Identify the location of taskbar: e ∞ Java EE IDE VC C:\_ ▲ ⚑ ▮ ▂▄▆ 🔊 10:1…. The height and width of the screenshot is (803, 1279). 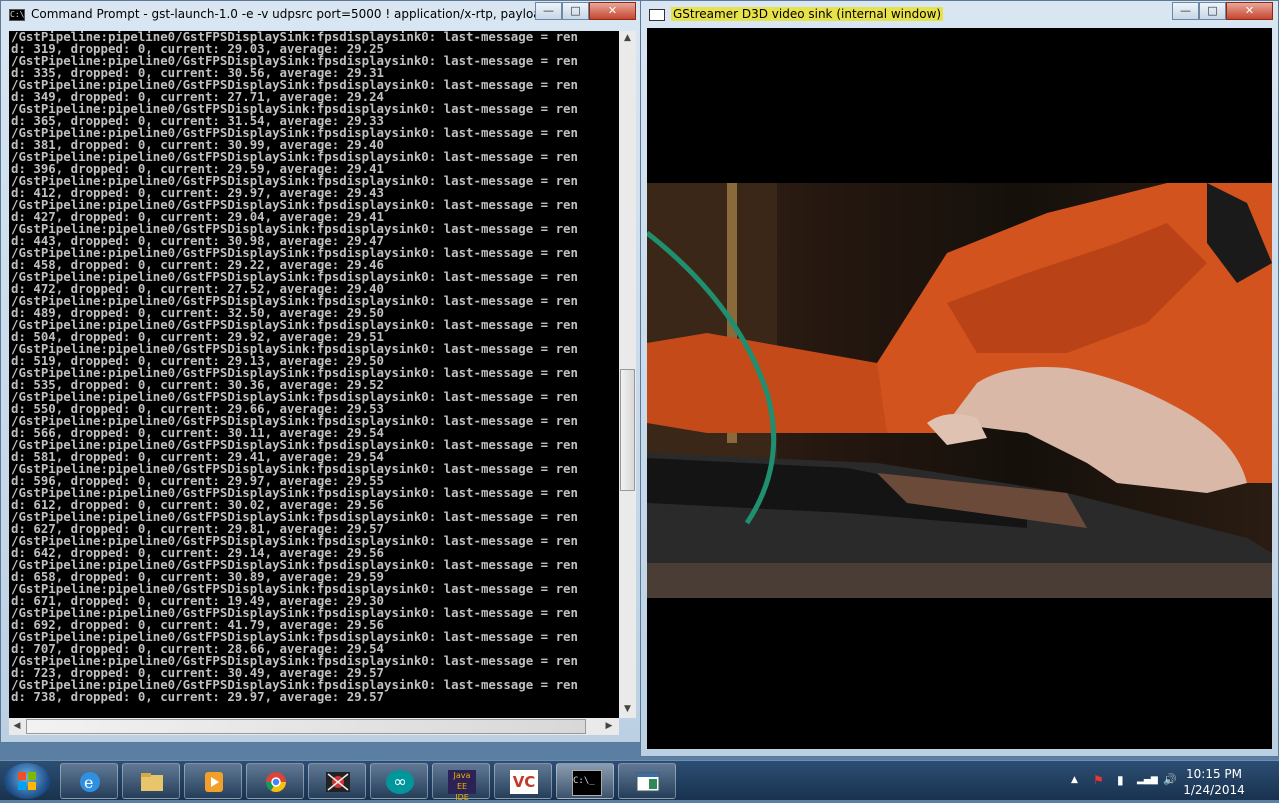
(639, 781).